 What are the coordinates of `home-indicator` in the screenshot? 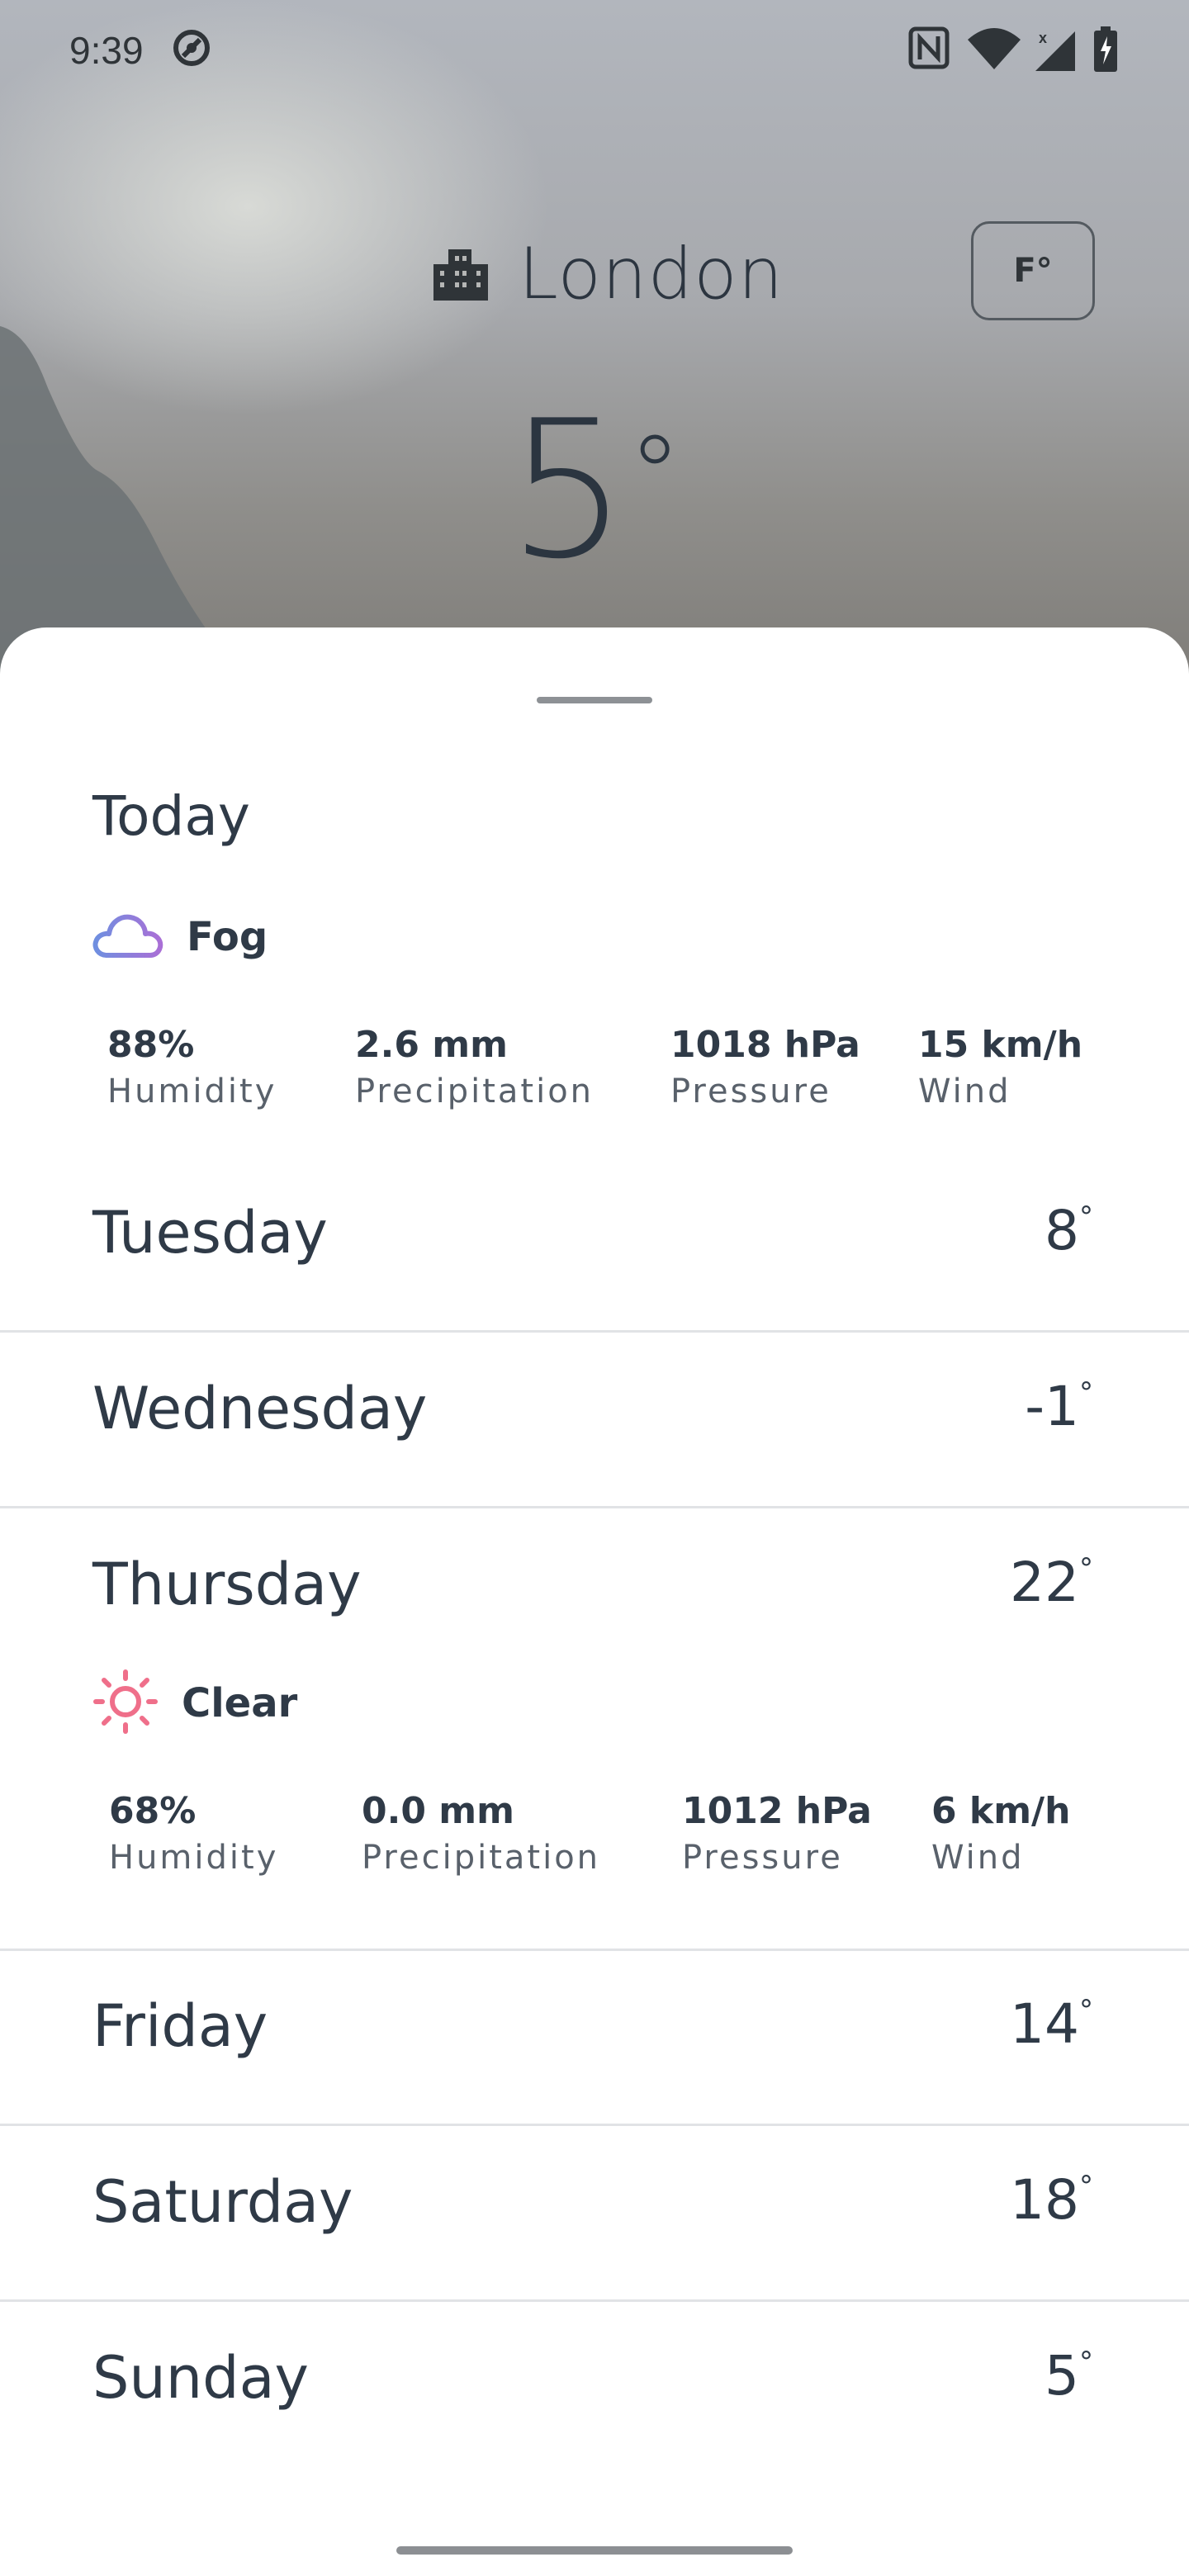 It's located at (594, 2550).